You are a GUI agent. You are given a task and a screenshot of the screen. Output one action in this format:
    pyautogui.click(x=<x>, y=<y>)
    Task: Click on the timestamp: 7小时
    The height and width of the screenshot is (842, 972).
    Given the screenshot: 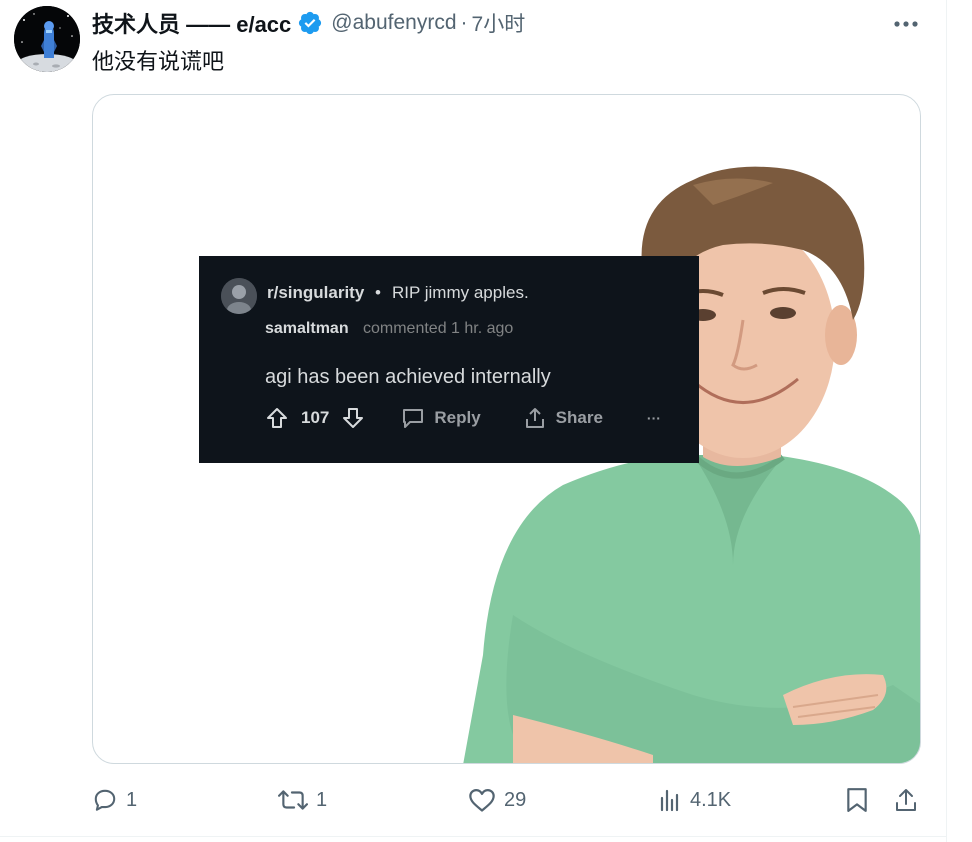 What is the action you would take?
    pyautogui.click(x=499, y=23)
    